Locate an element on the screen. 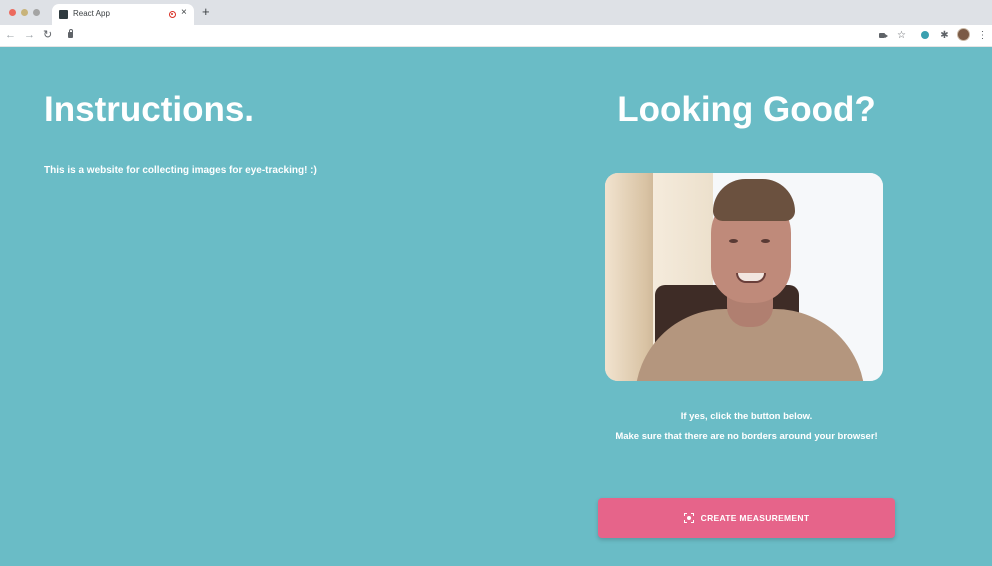 This screenshot has width=992, height=566. confirm-instruction: If yes, click the button below. is located at coordinates (746, 416).